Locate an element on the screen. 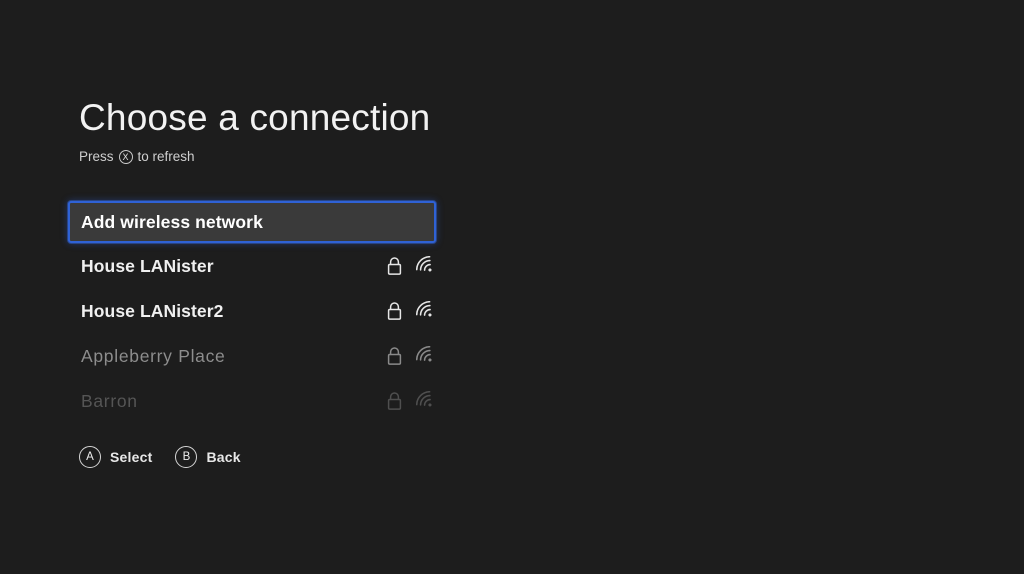  legend-action-select: A Select is located at coordinates (115, 457).